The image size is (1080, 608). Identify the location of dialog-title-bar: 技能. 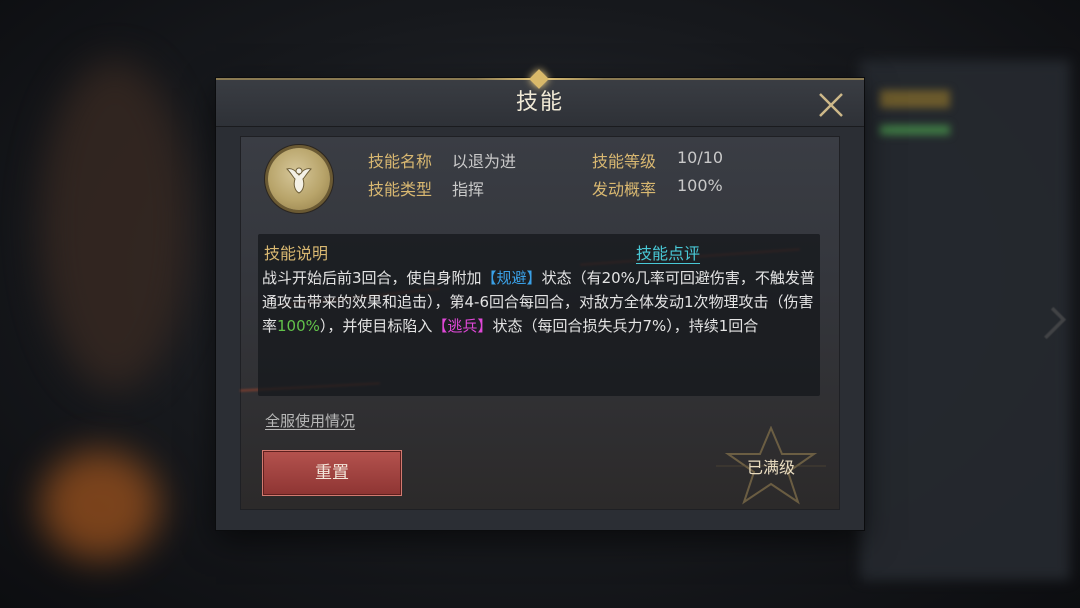
(540, 98).